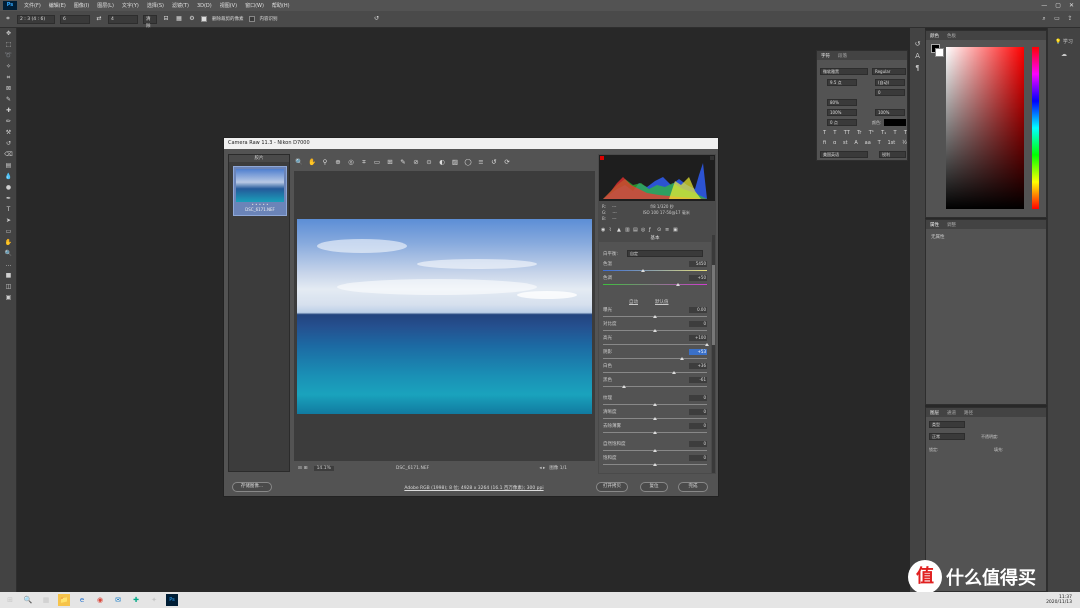  Describe the element at coordinates (494, 162) in the screenshot. I see `rotate-left-icon: ↺` at that location.